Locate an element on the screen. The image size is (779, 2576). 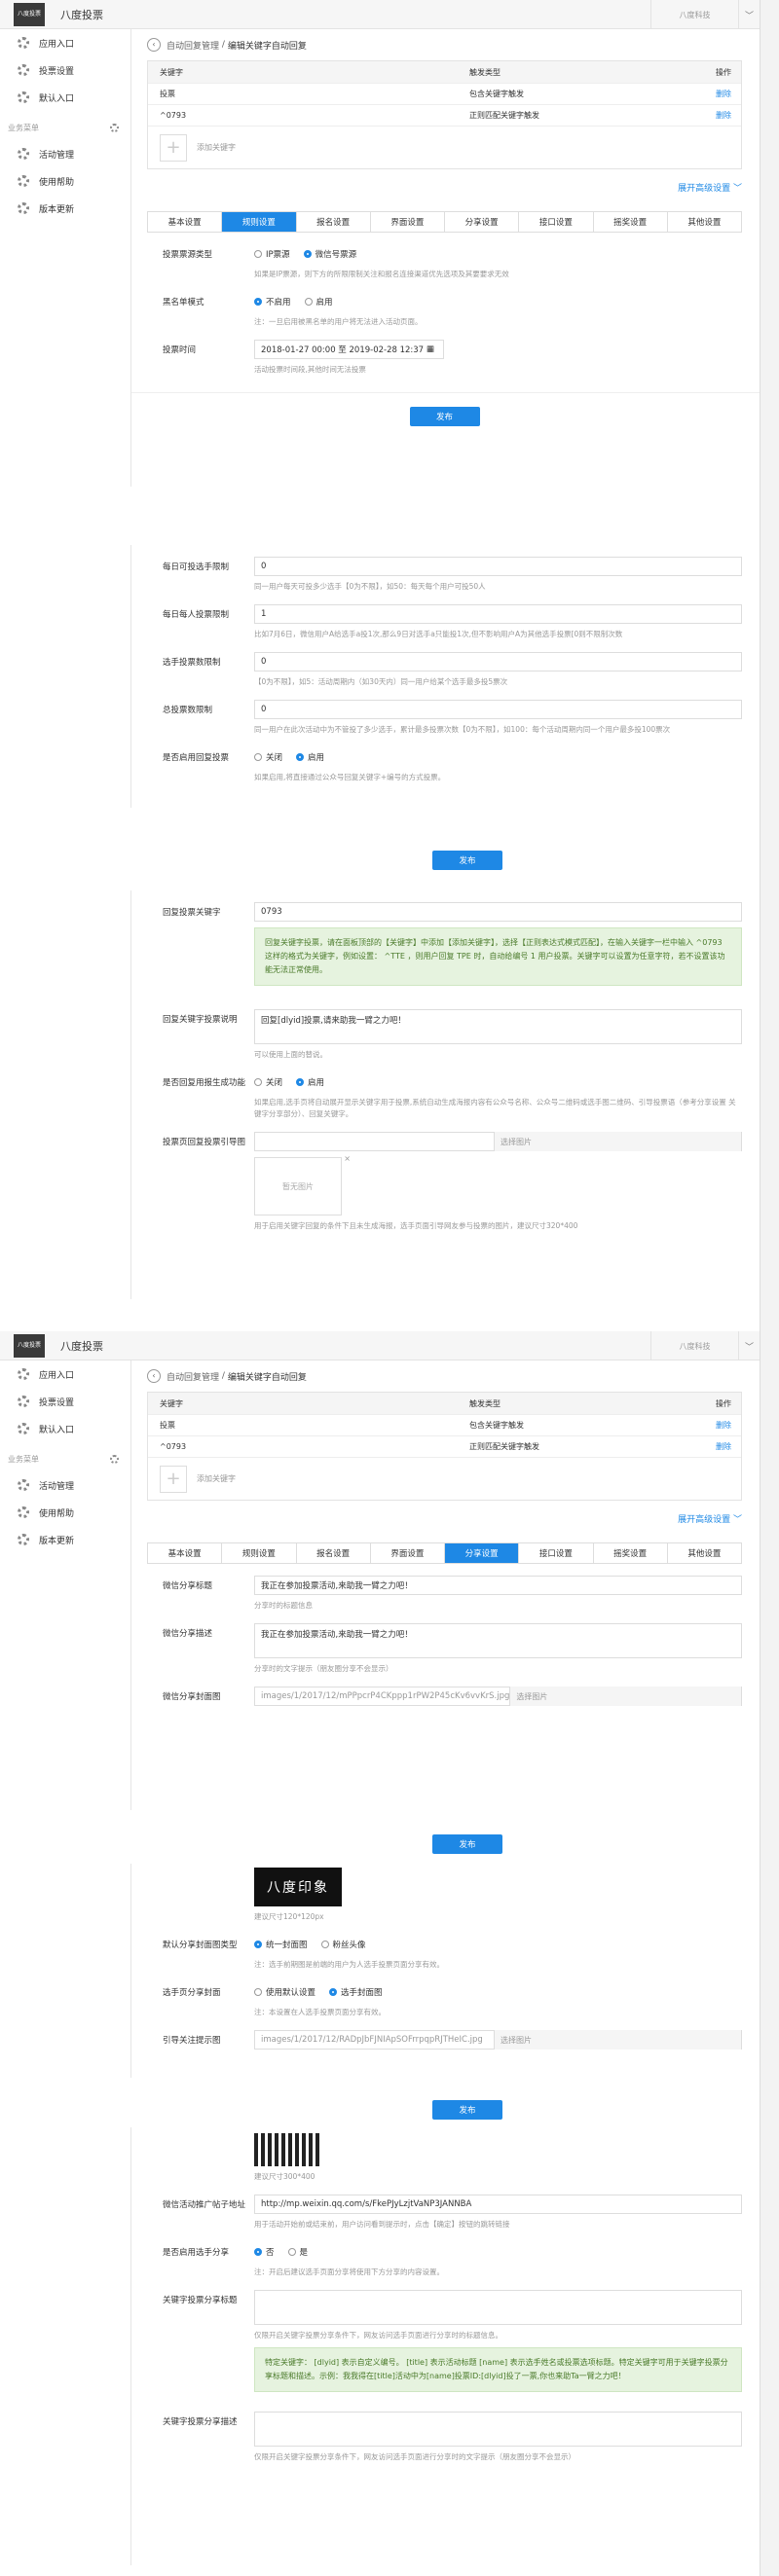
guide-image-input: 选择图片 is located at coordinates (498, 1141).